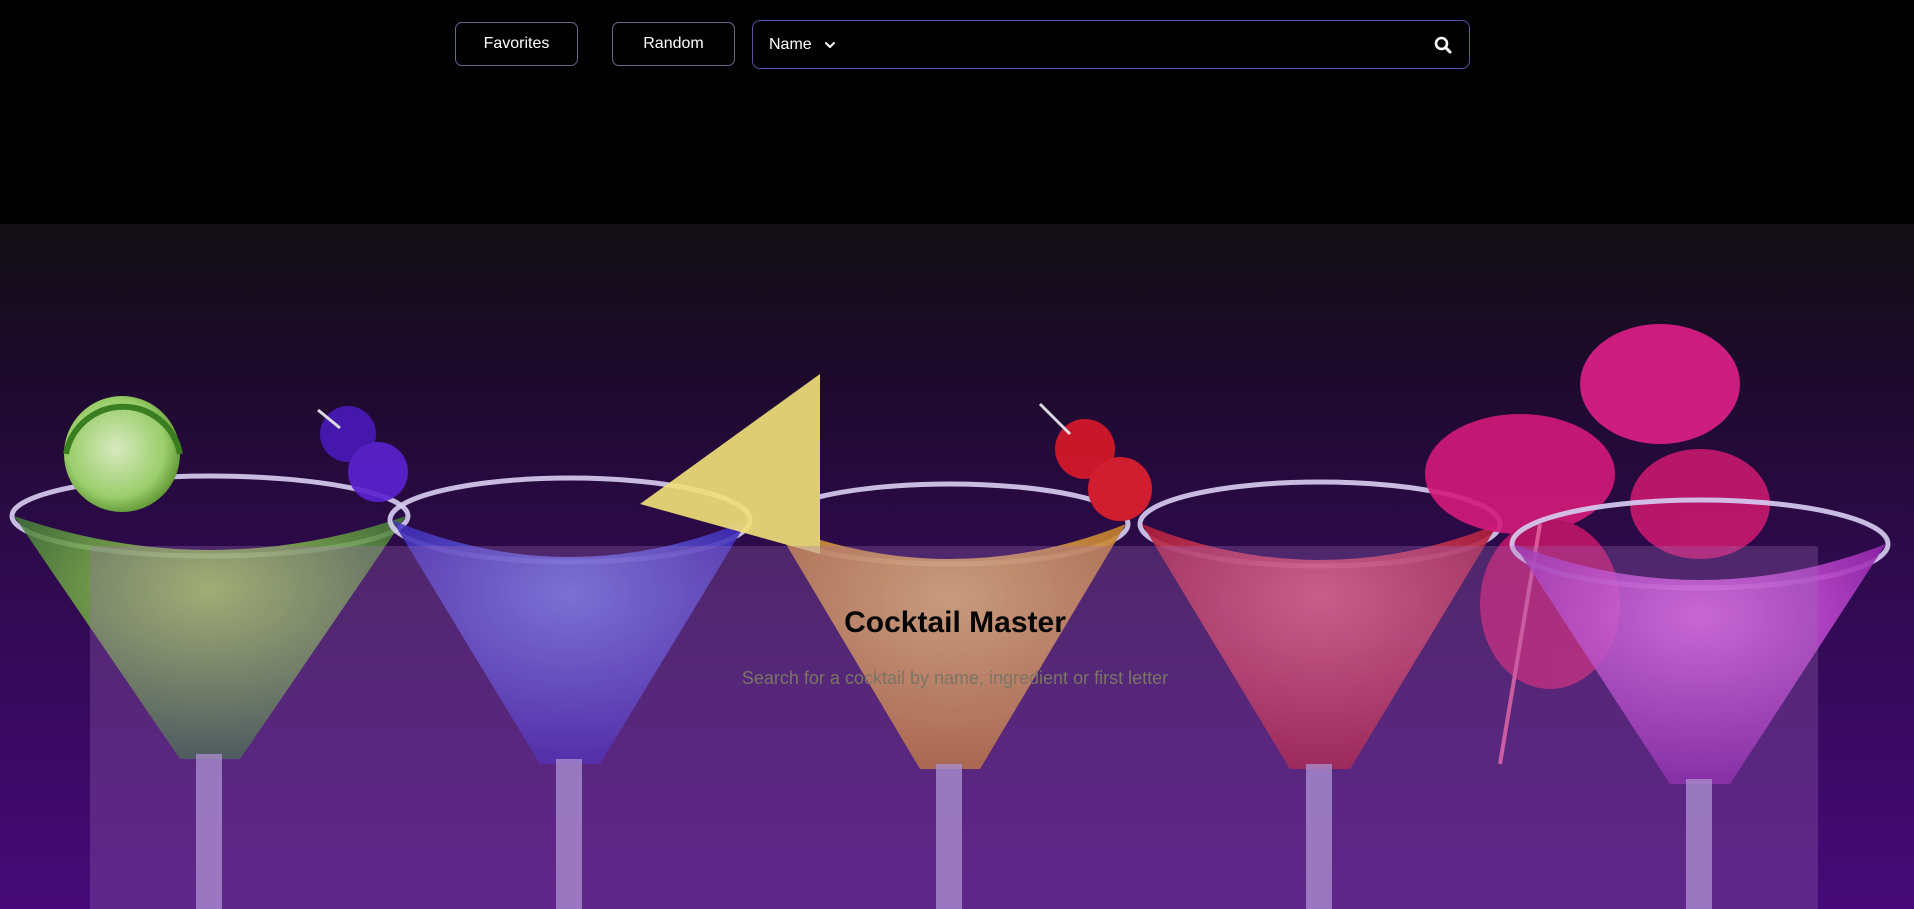 Image resolution: width=1914 pixels, height=909 pixels. I want to click on favorites-button: Favorites, so click(516, 44).